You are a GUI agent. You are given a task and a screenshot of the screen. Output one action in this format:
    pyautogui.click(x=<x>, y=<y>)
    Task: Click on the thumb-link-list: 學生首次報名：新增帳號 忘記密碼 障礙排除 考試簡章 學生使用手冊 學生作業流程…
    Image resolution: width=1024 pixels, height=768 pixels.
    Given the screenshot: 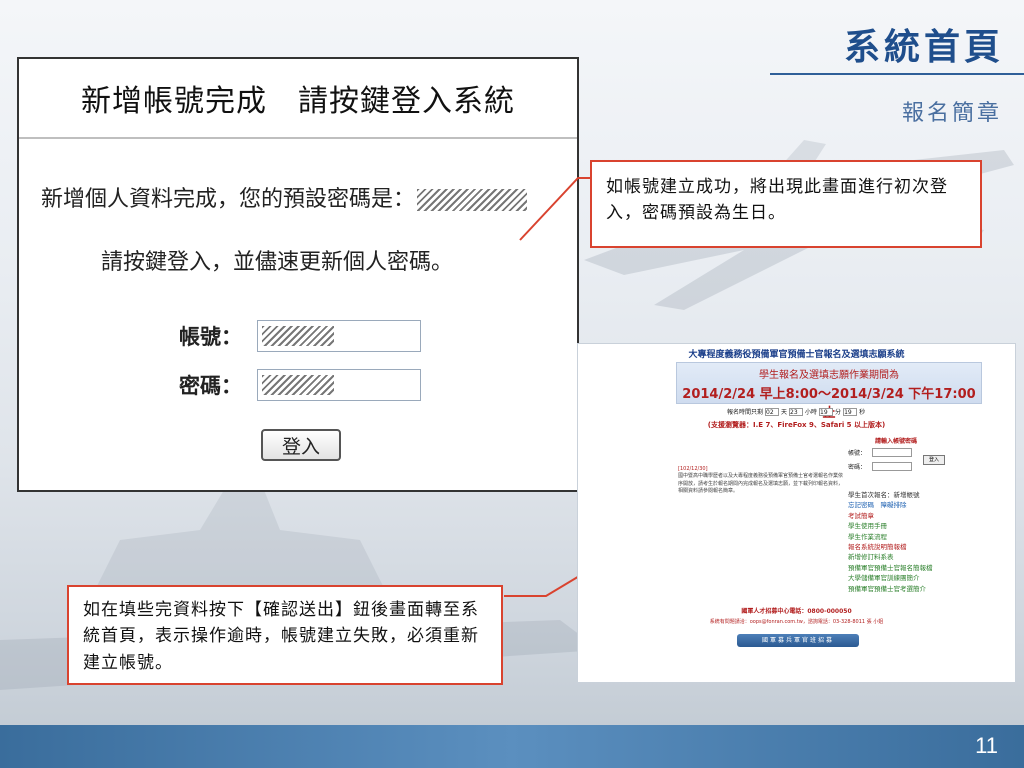 What is the action you would take?
    pyautogui.click(x=928, y=542)
    